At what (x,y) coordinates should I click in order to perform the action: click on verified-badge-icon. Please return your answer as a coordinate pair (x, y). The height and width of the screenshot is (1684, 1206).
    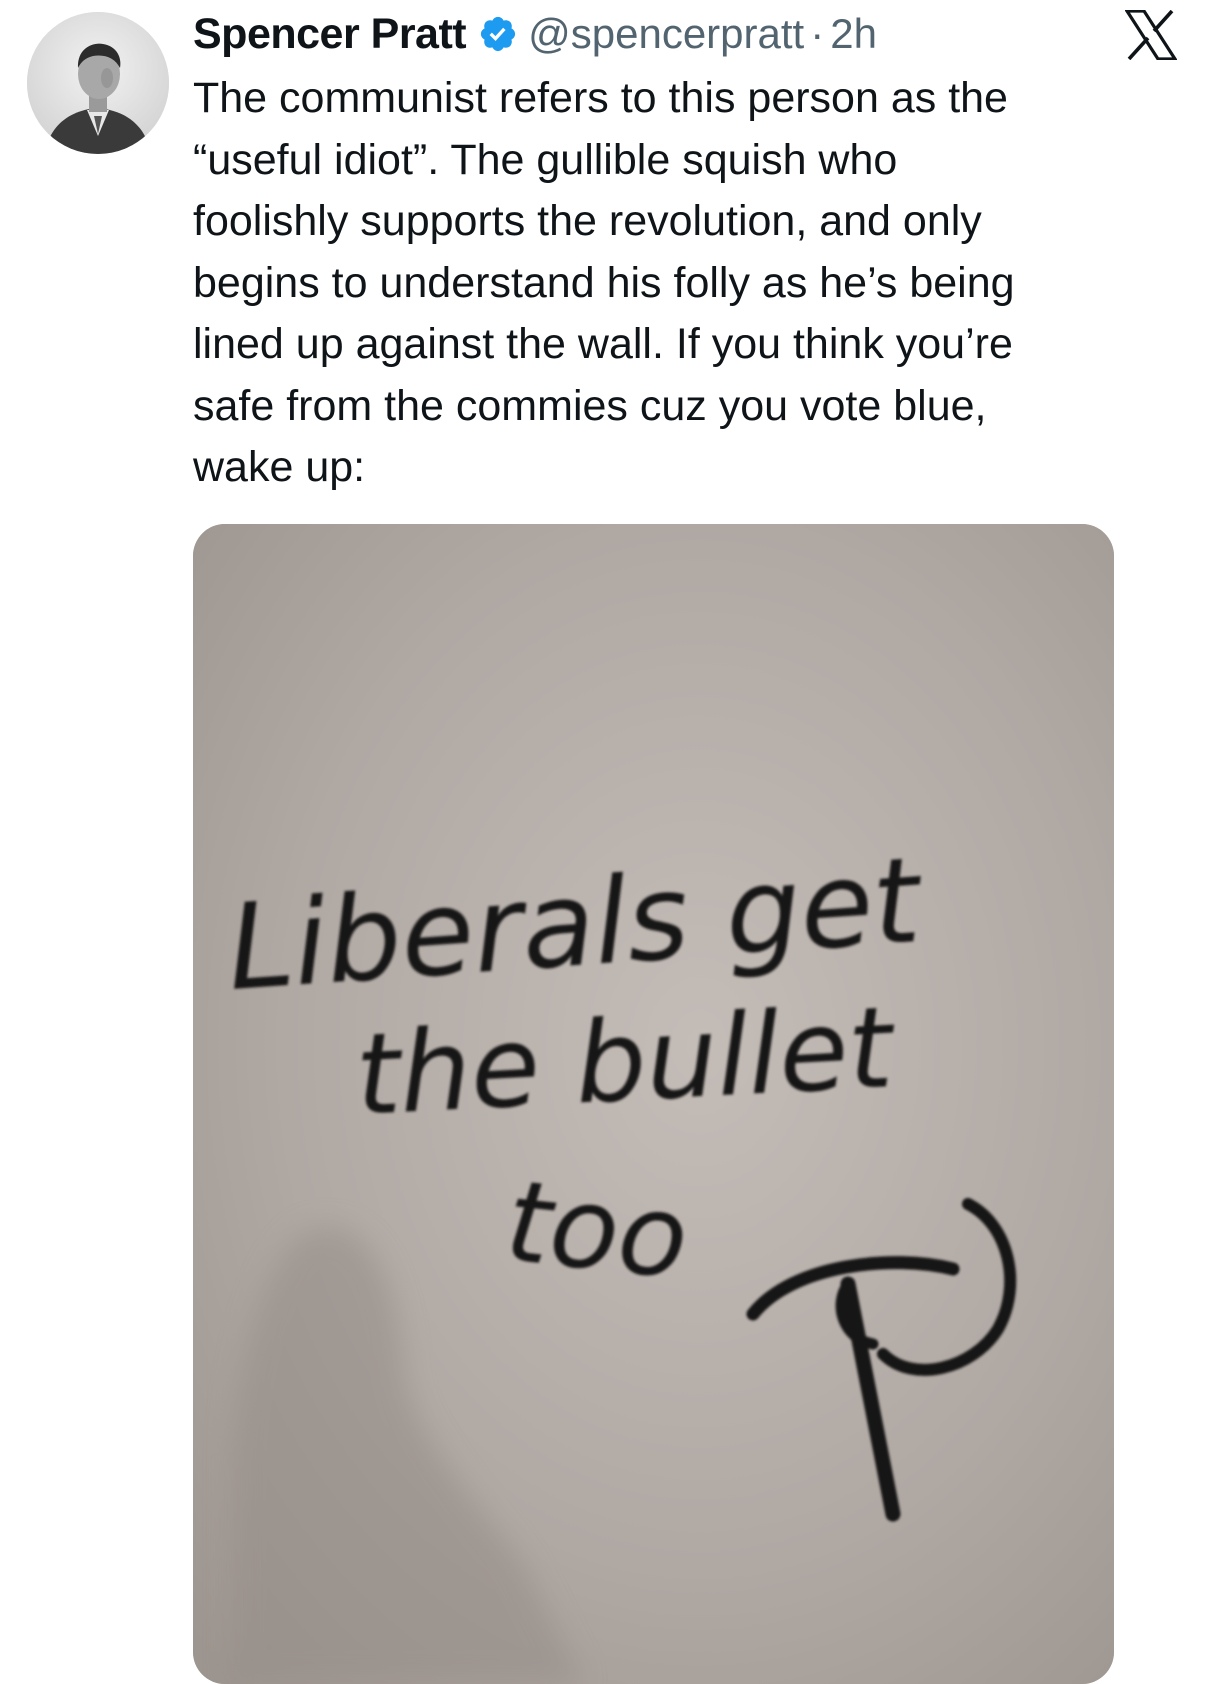
    Looking at the image, I should click on (498, 34).